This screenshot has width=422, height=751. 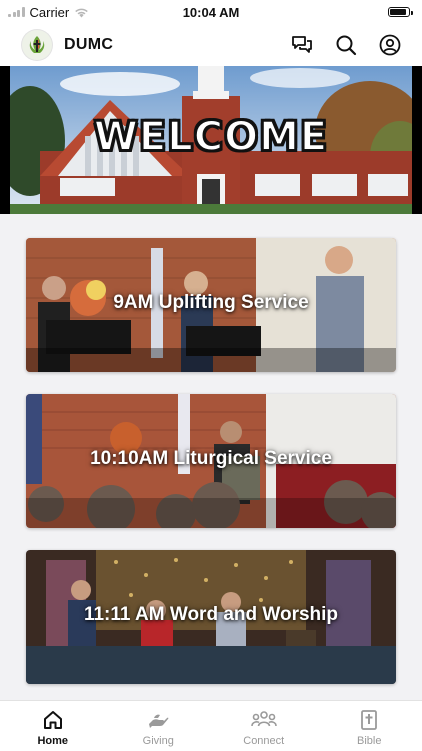 What do you see at coordinates (211, 12) in the screenshot?
I see `status-bar: Carrier 10:04 AM` at bounding box center [211, 12].